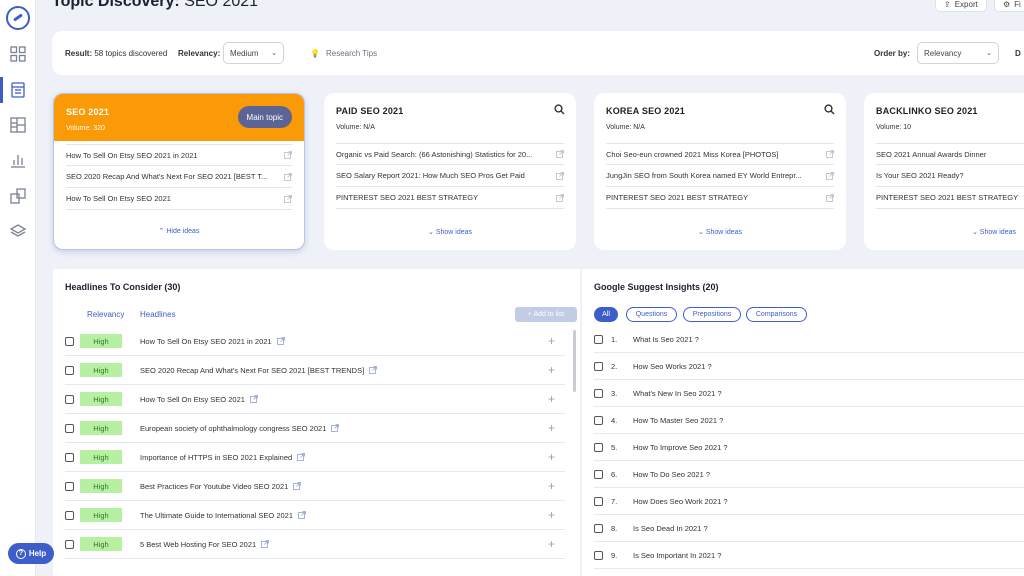  I want to click on headlines-column-header: Headlines, so click(158, 314).